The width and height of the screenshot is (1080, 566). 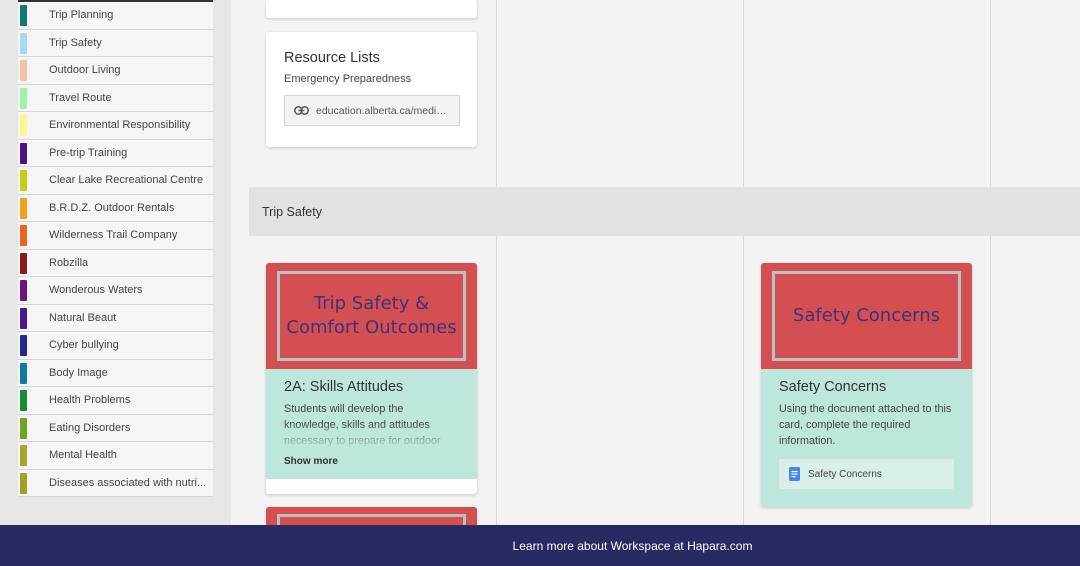 I want to click on card-partial, so click(x=371, y=9).